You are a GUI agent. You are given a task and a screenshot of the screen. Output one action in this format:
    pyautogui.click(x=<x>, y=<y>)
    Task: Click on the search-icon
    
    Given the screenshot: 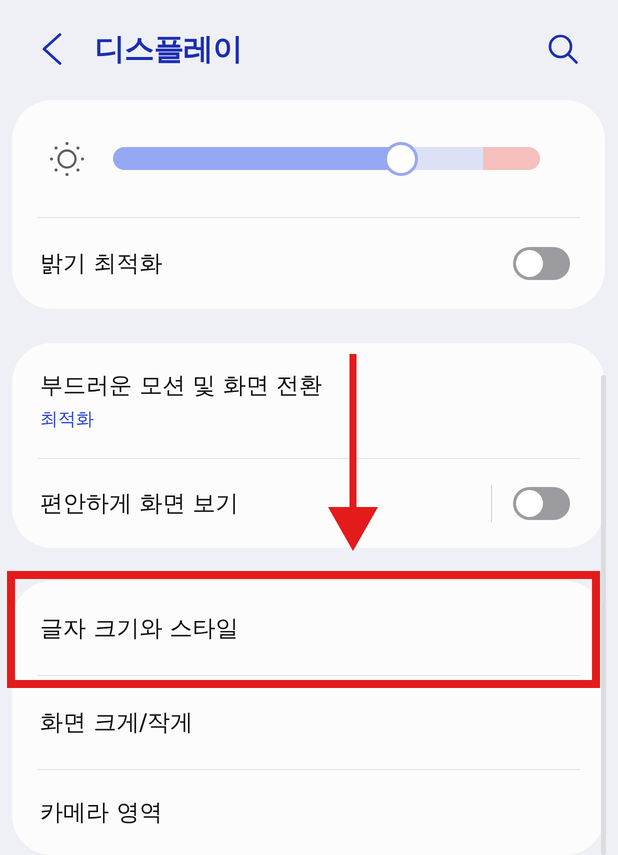 What is the action you would take?
    pyautogui.click(x=563, y=49)
    